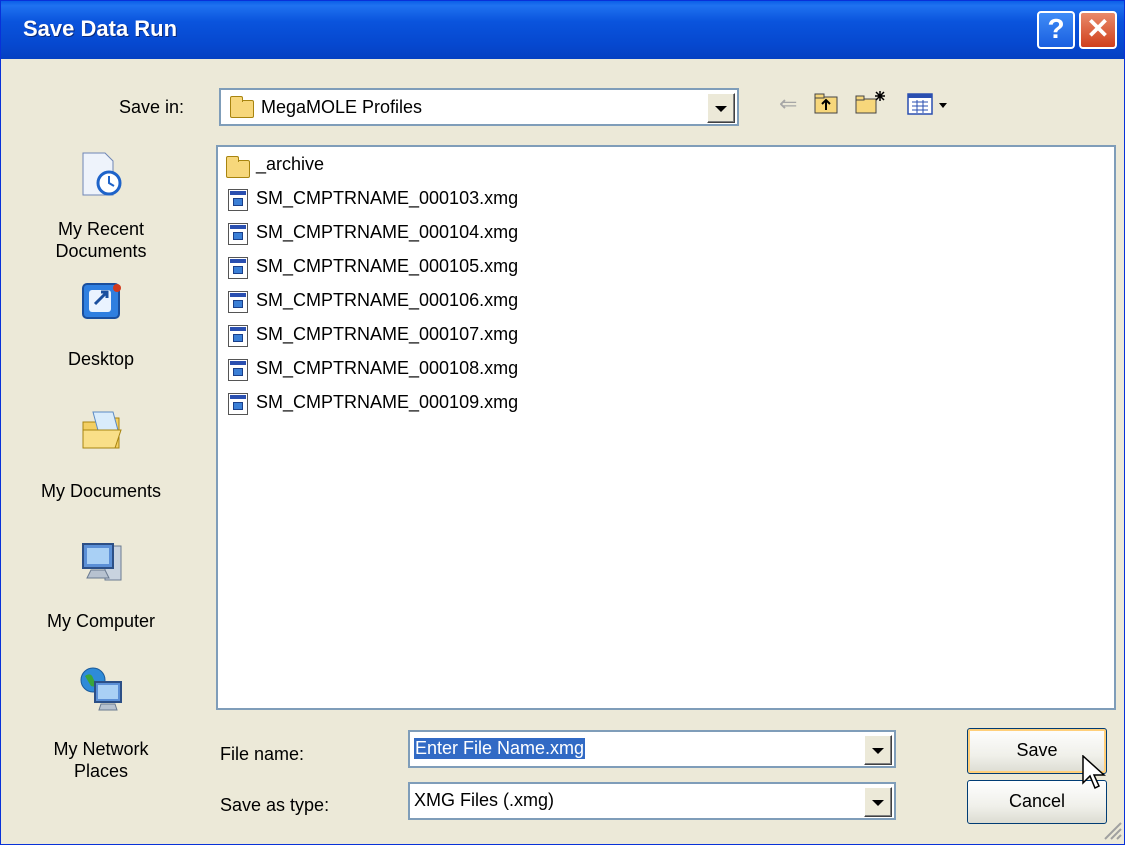 This screenshot has width=1125, height=845. Describe the element at coordinates (827, 104) in the screenshot. I see `up-folder-icon` at that location.